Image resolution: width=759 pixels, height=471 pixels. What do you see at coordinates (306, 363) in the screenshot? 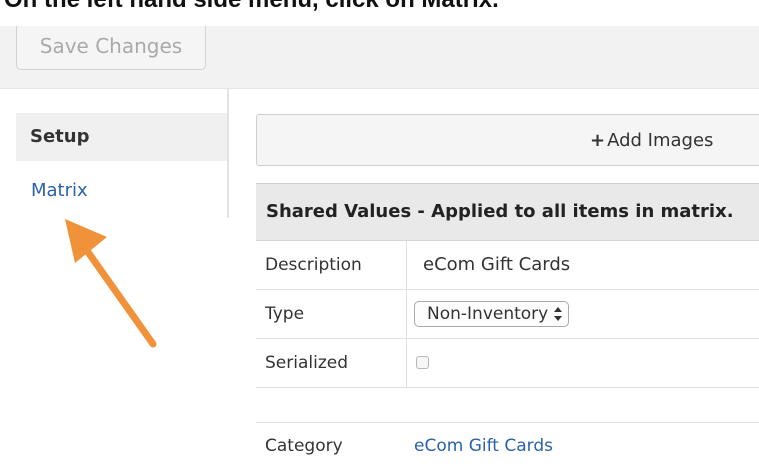
I see `serialized-label: Serialized` at bounding box center [306, 363].